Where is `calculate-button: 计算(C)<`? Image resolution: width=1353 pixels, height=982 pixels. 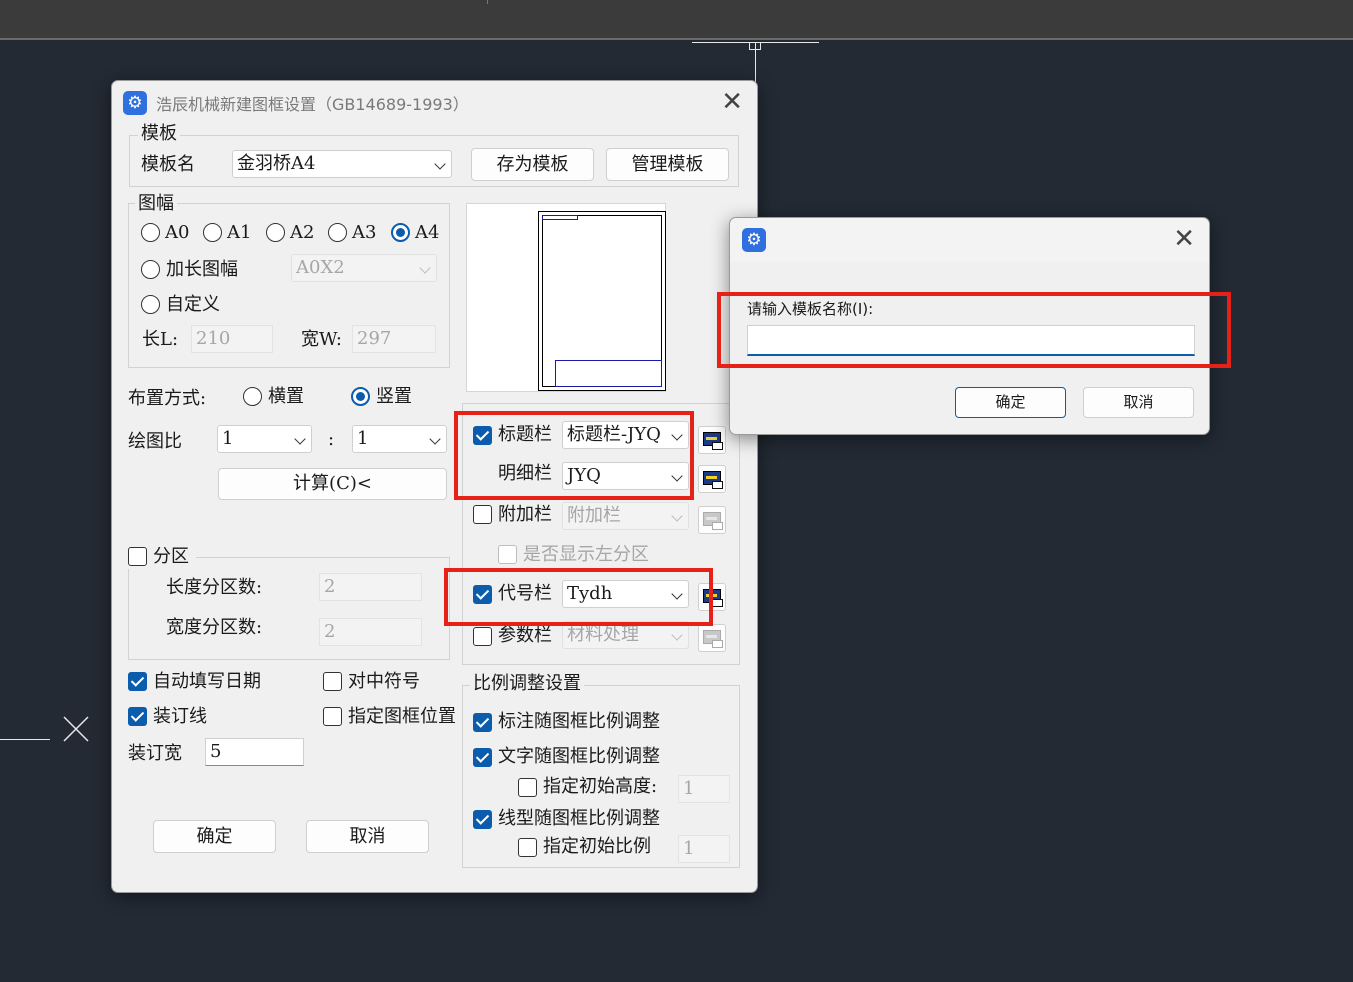
calculate-button: 计算(C)< is located at coordinates (332, 484).